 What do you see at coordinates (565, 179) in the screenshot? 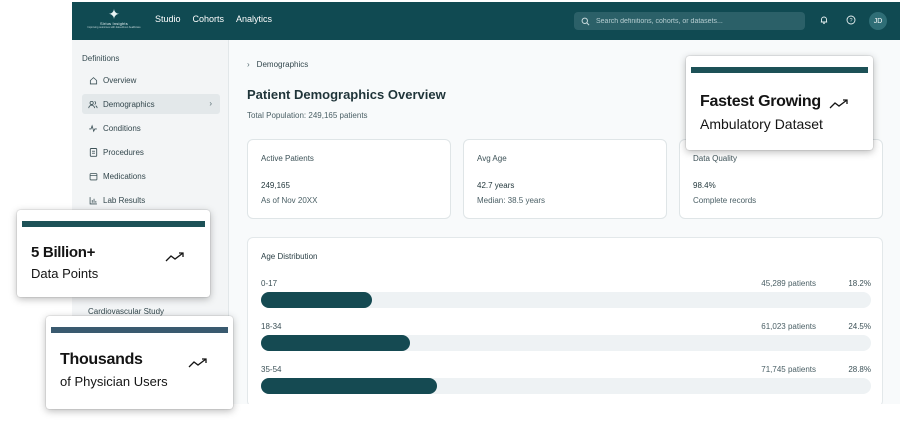
I see `stat-card-avg-age: Avg Age 42.7 years Median: 38.5 years` at bounding box center [565, 179].